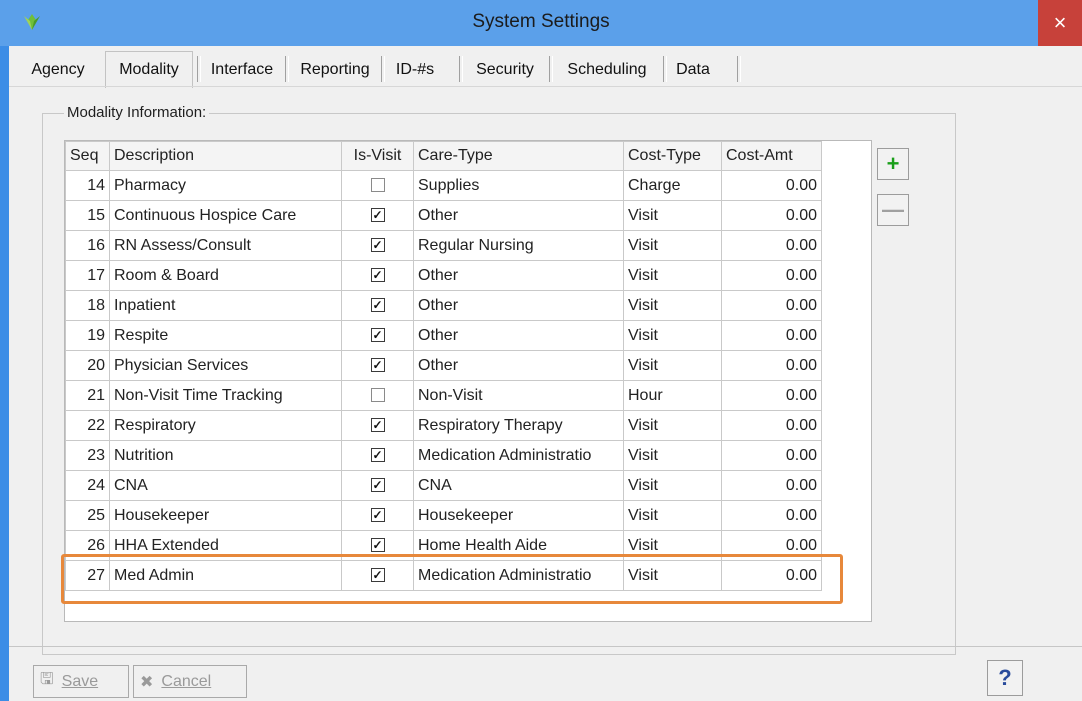  Describe the element at coordinates (505, 70) in the screenshot. I see `tab-security: Security` at that location.